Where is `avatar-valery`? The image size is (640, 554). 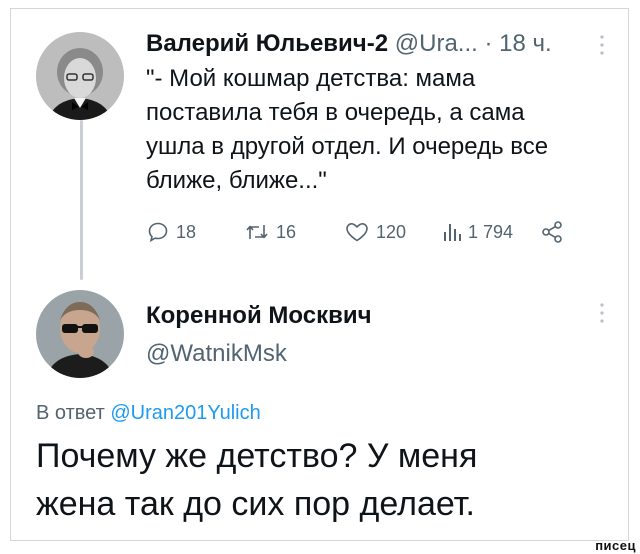 avatar-valery is located at coordinates (80, 76).